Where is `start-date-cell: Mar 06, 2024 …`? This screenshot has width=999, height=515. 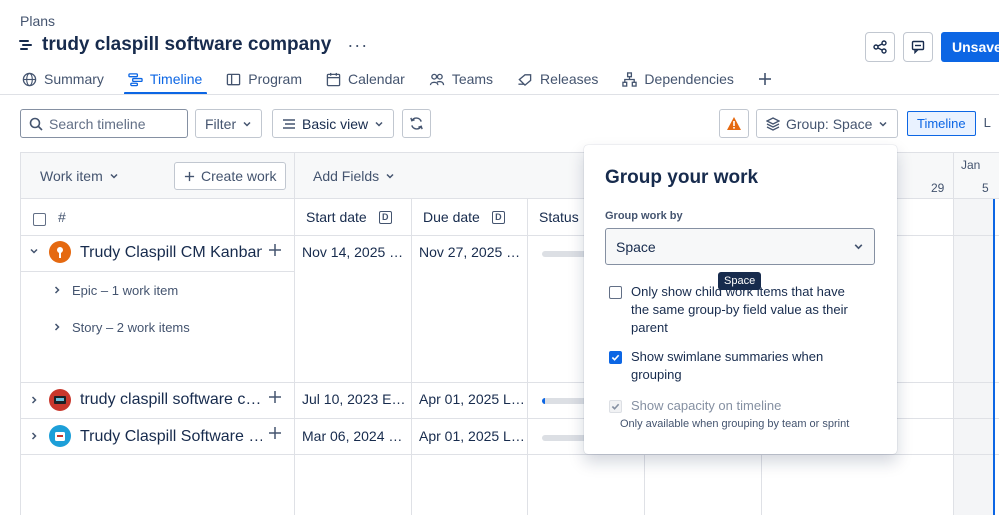 start-date-cell: Mar 06, 2024 … is located at coordinates (354, 436).